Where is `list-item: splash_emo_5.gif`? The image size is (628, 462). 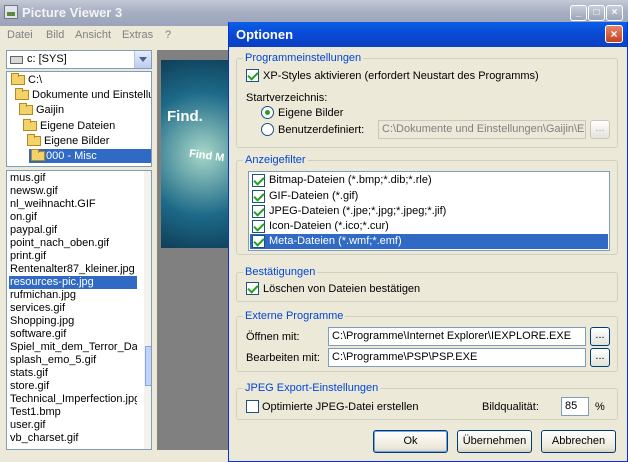 list-item: splash_emo_5.gif is located at coordinates (73, 360).